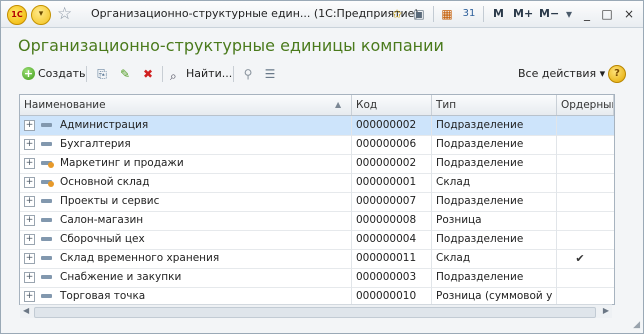 The image size is (644, 334). I want to click on cell-name-text: Склад временного хранения, so click(140, 258).